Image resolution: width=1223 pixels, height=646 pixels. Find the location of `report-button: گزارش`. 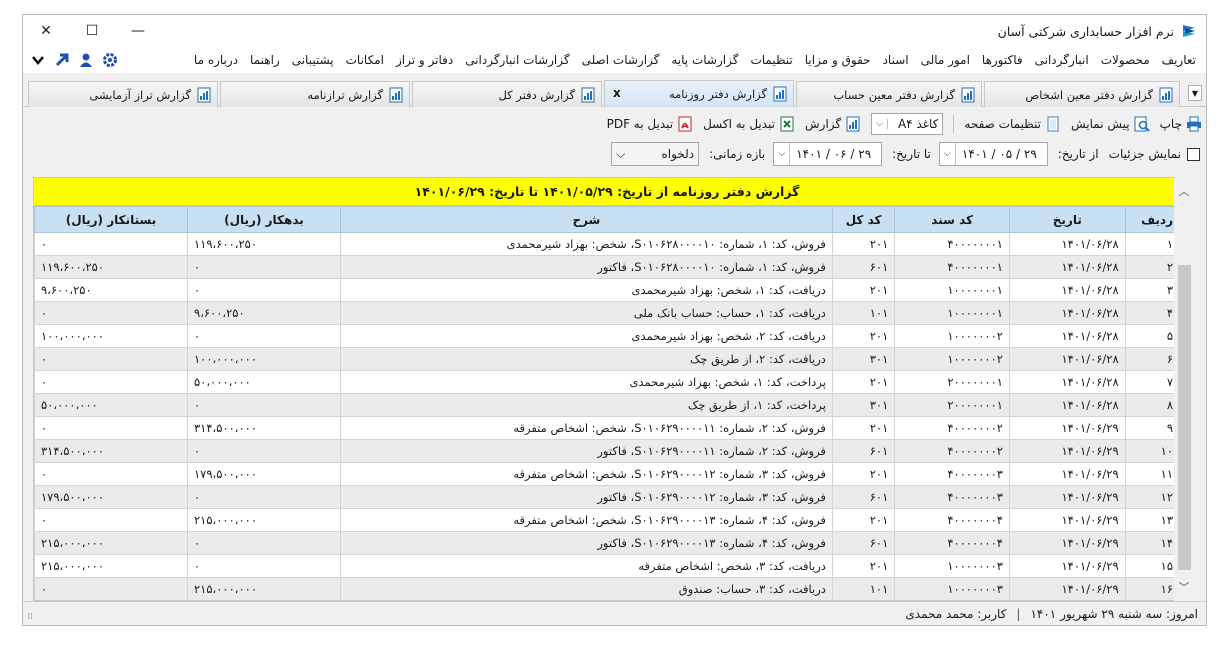

report-button: گزارش is located at coordinates (833, 124).